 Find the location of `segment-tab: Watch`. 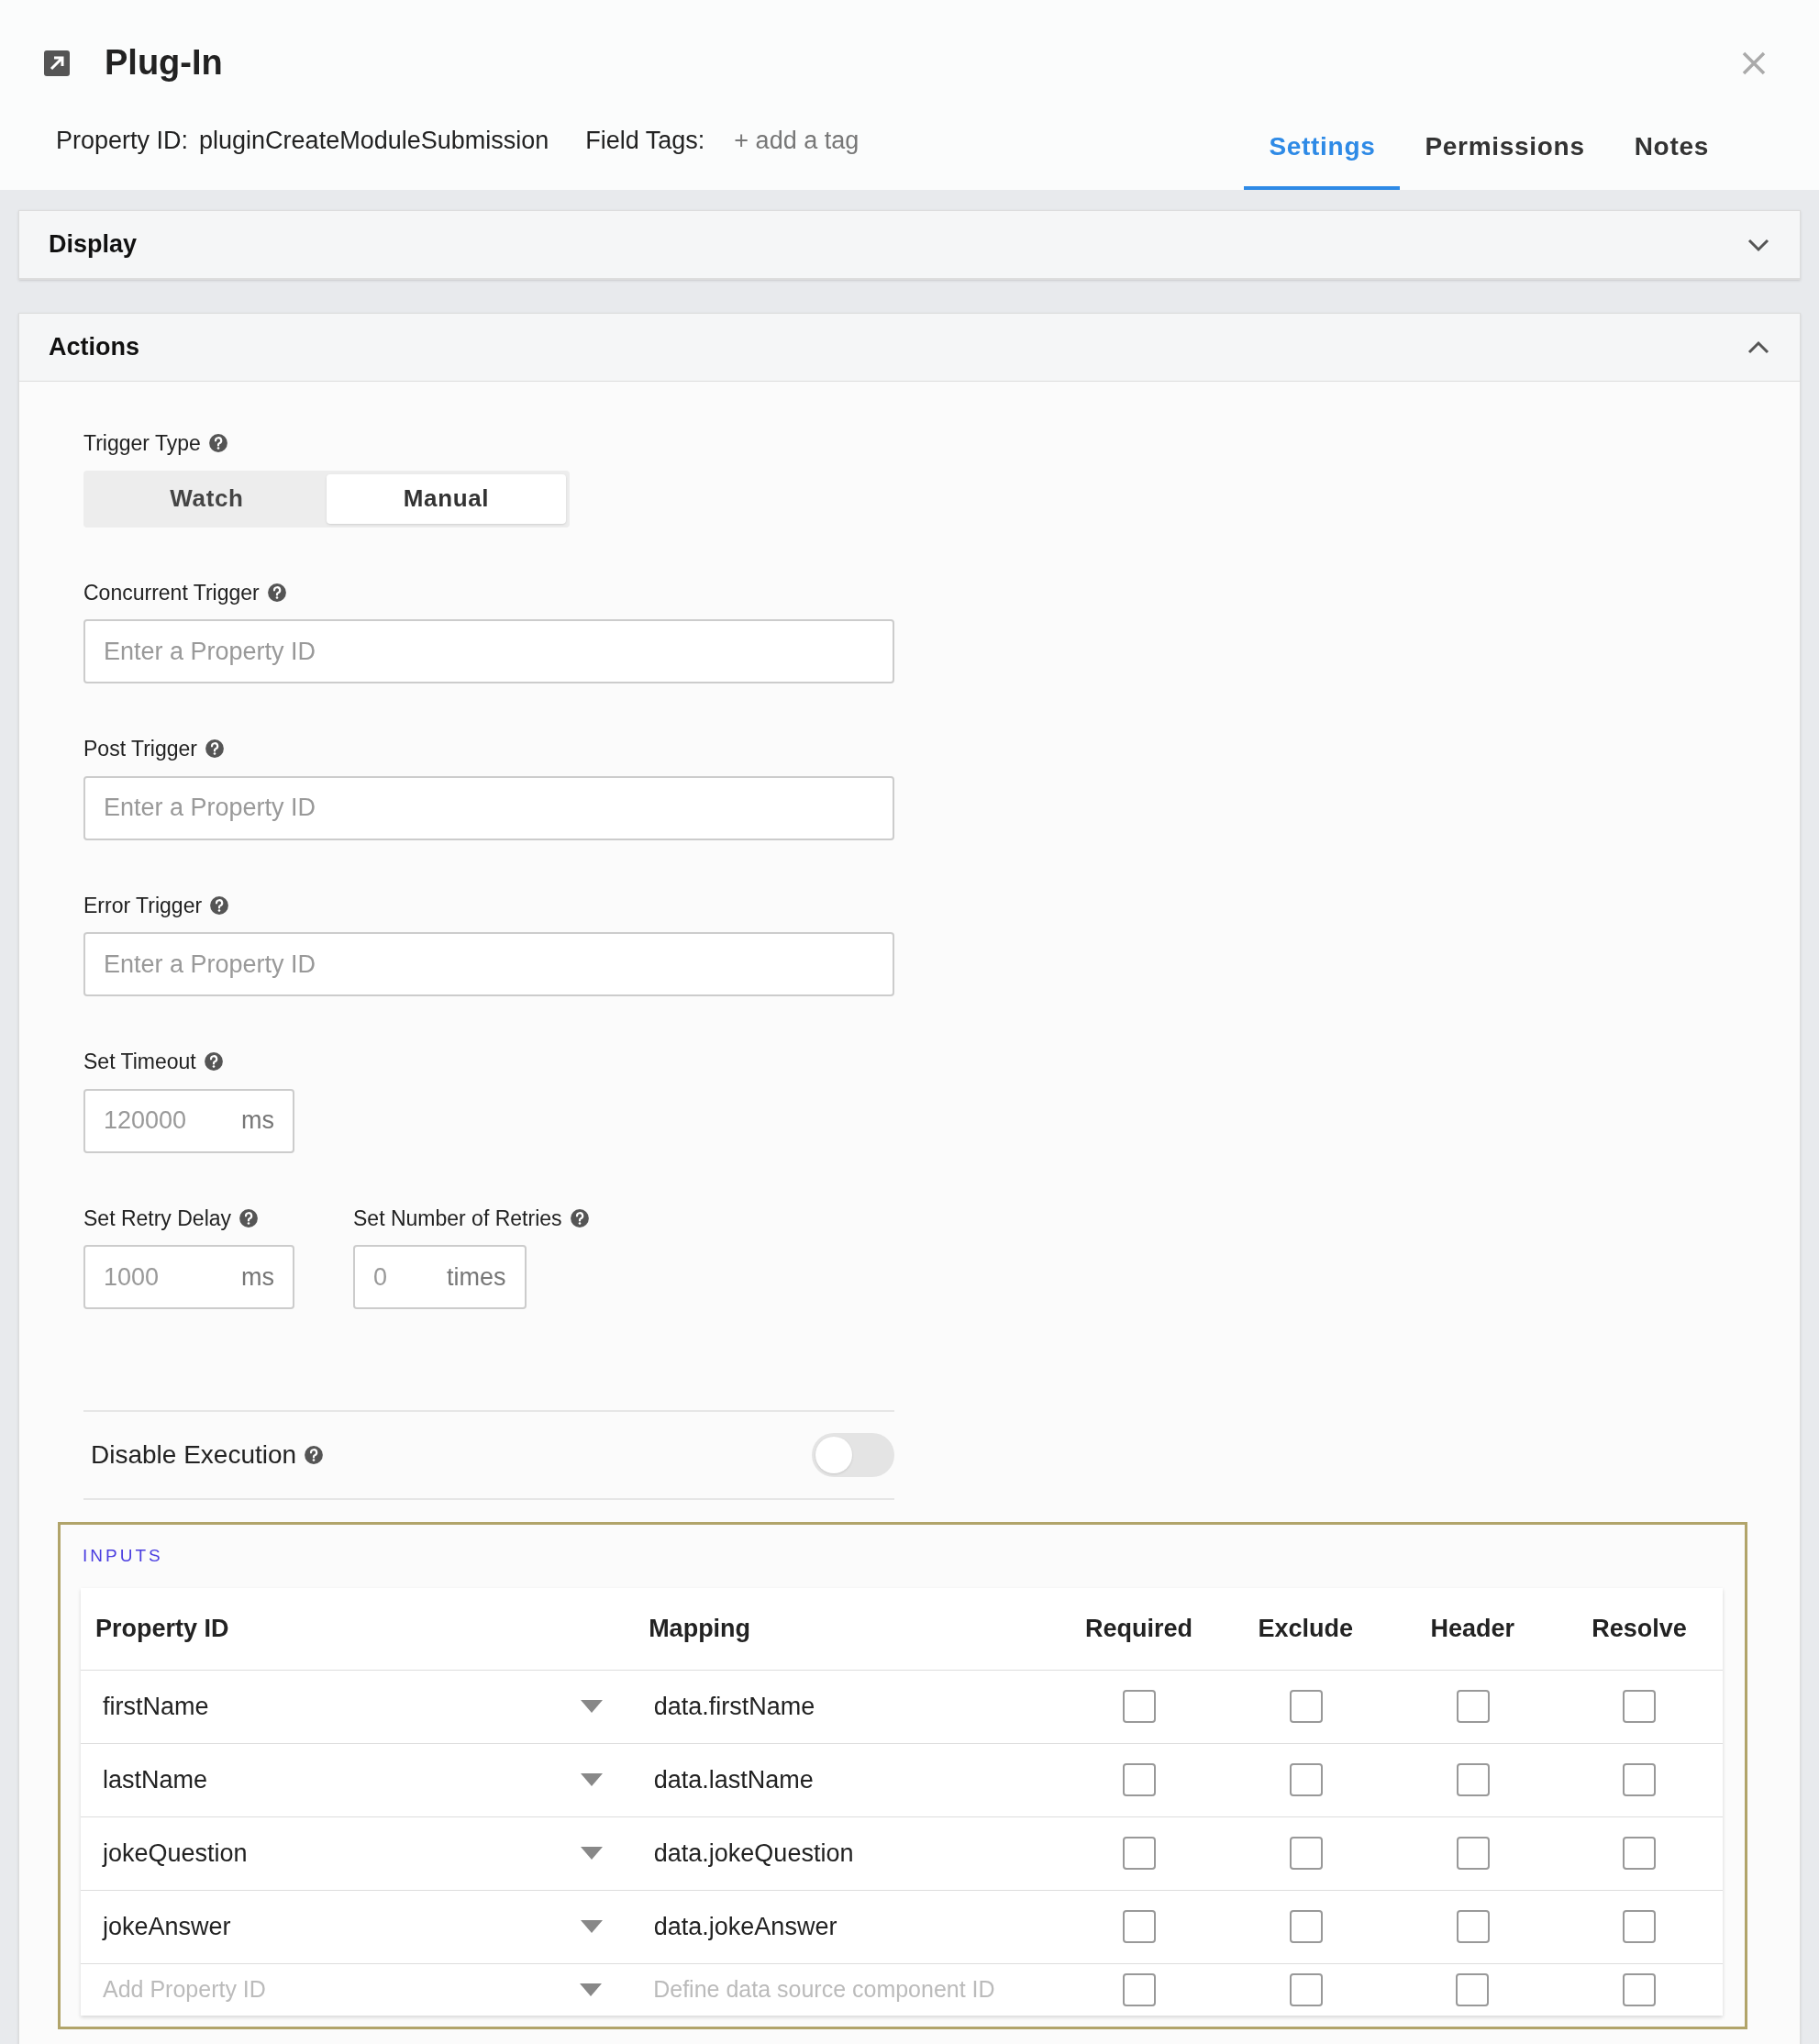

segment-tab: Watch is located at coordinates (207, 499).